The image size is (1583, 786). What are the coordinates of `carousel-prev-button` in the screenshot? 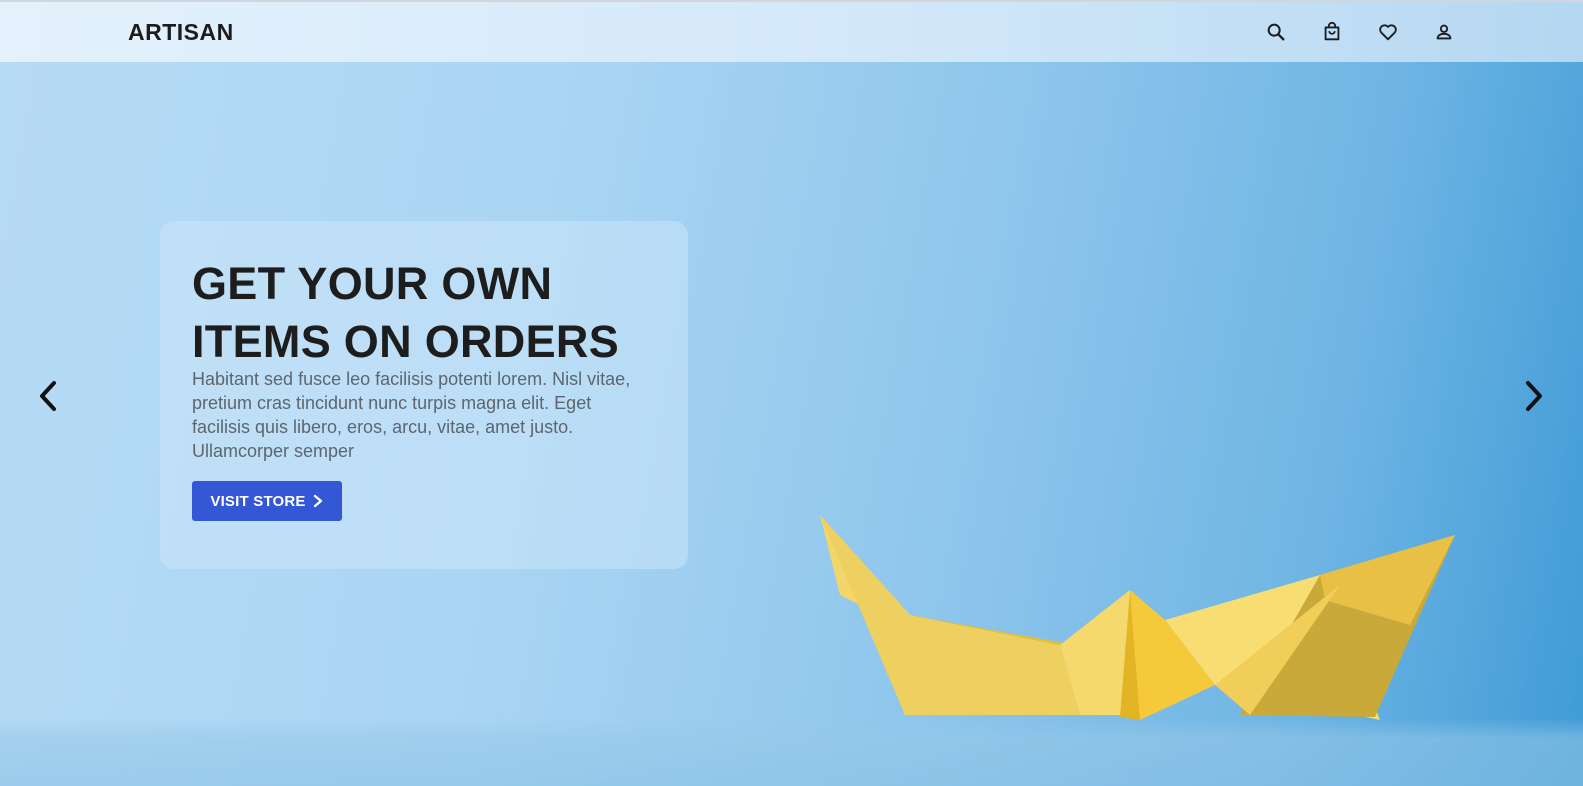 It's located at (48, 396).